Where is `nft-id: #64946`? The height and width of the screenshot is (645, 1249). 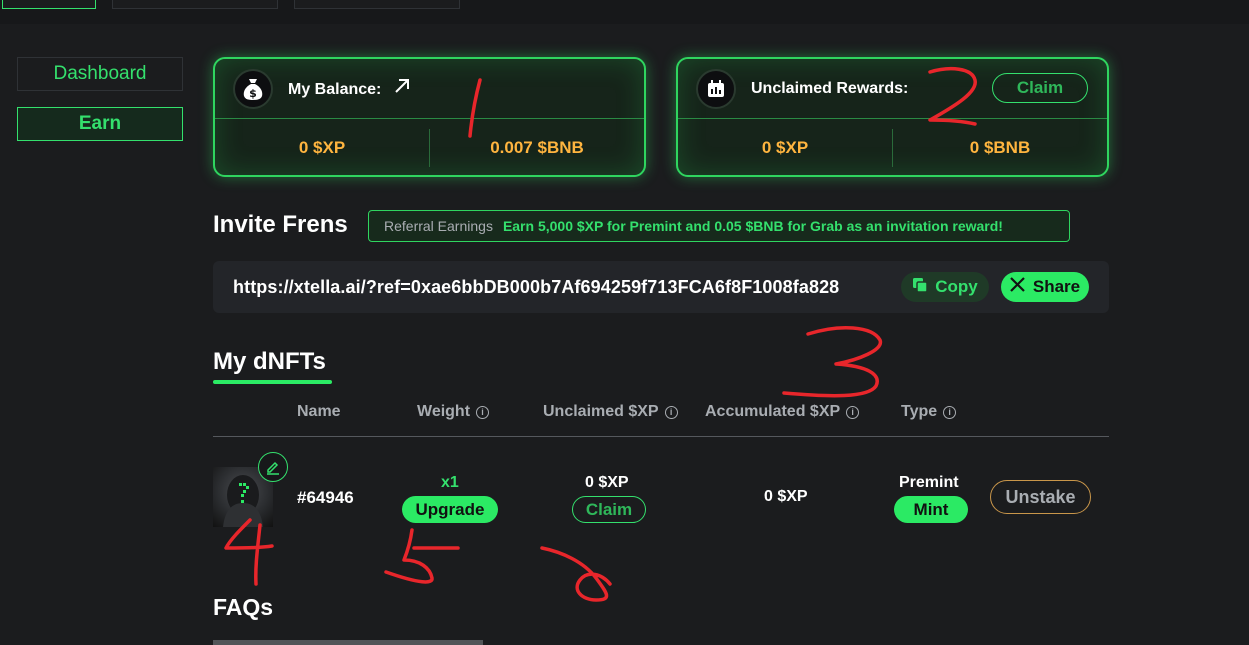
nft-id: #64946 is located at coordinates (325, 497).